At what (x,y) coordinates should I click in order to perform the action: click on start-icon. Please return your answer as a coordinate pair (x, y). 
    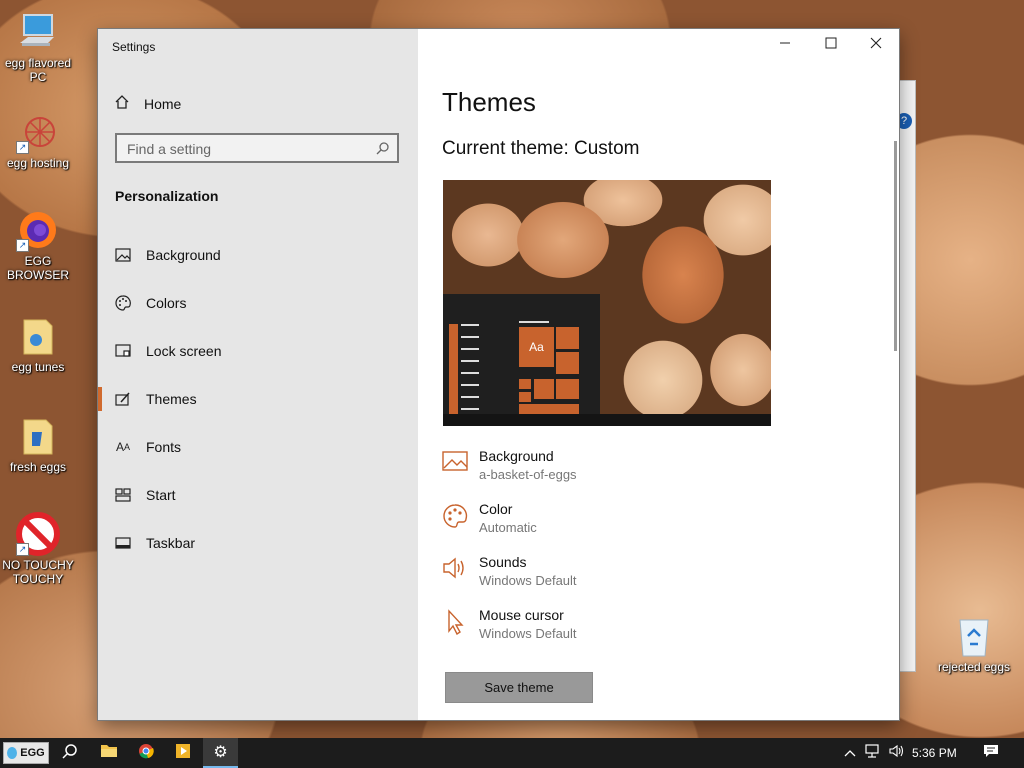
    Looking at the image, I should click on (123, 495).